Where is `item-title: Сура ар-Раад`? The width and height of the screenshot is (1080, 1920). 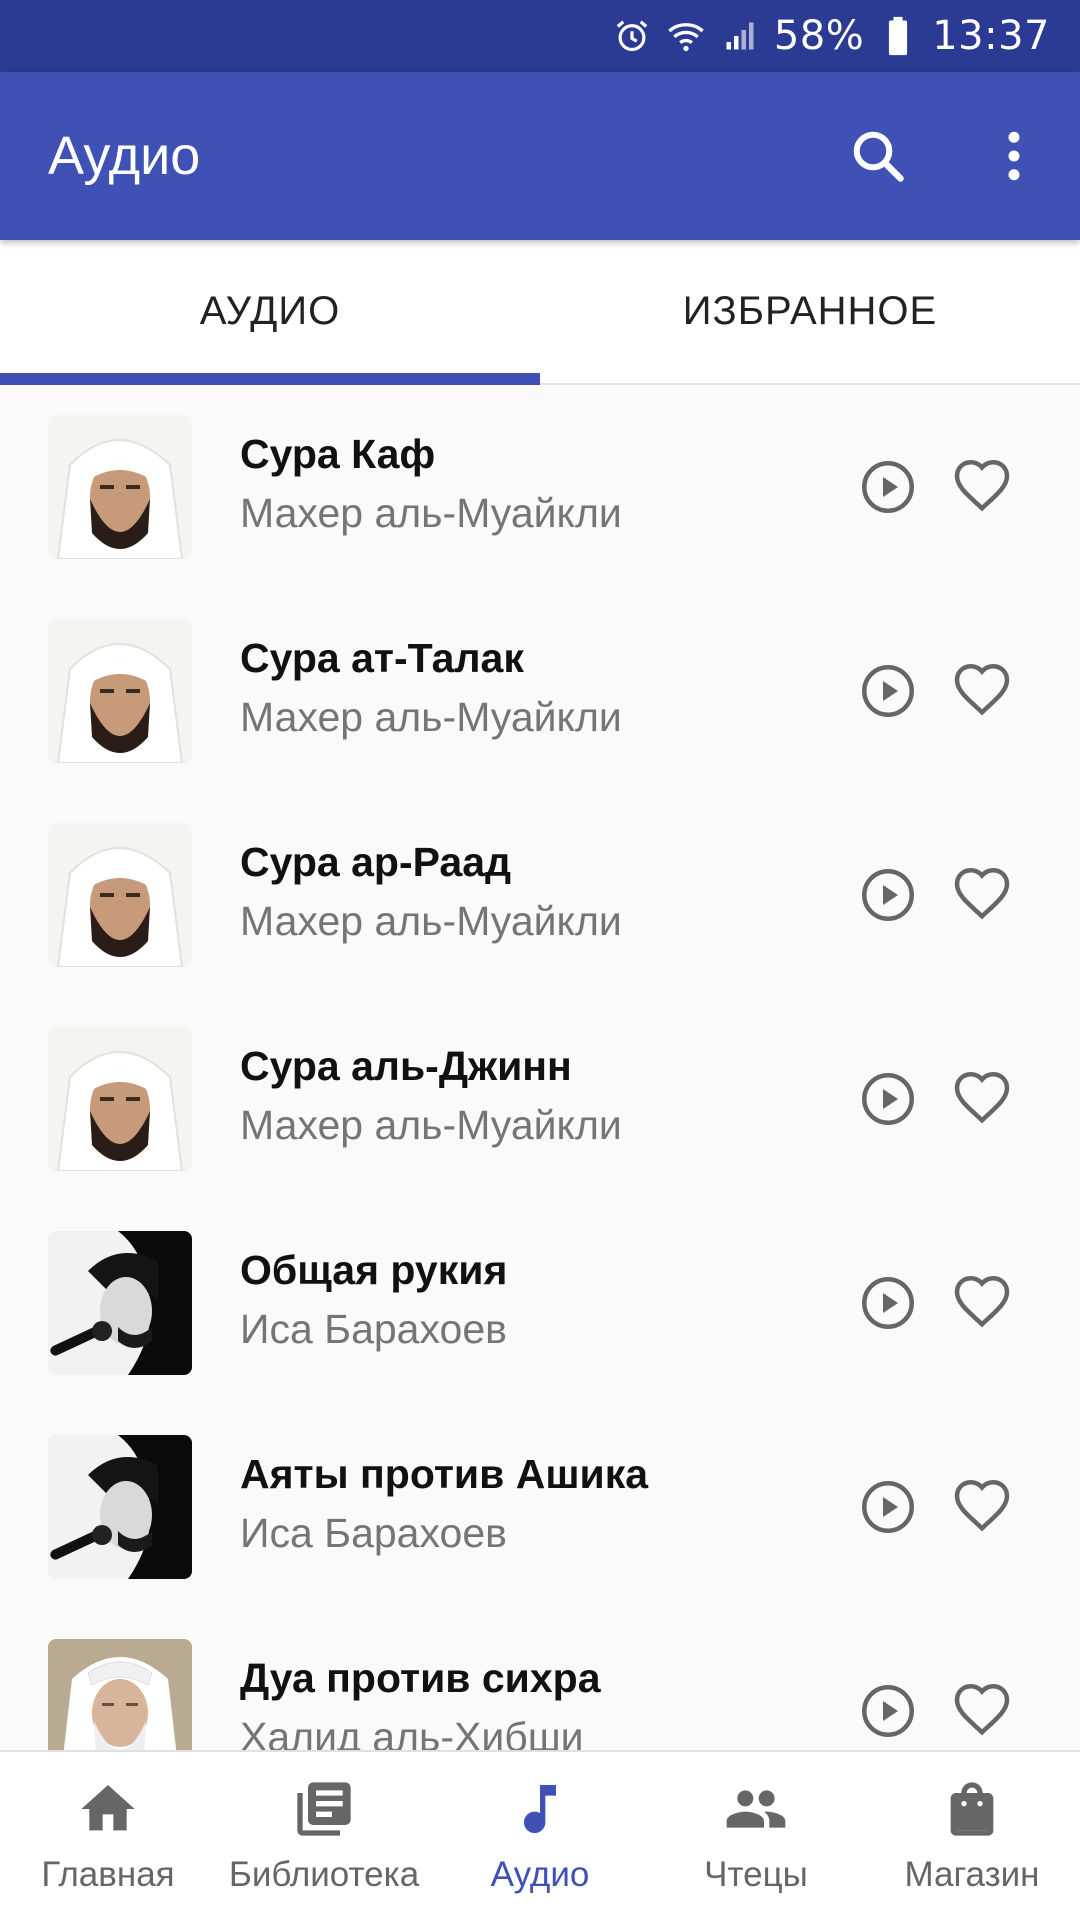
item-title: Сура ар-Раад is located at coordinates (376, 862).